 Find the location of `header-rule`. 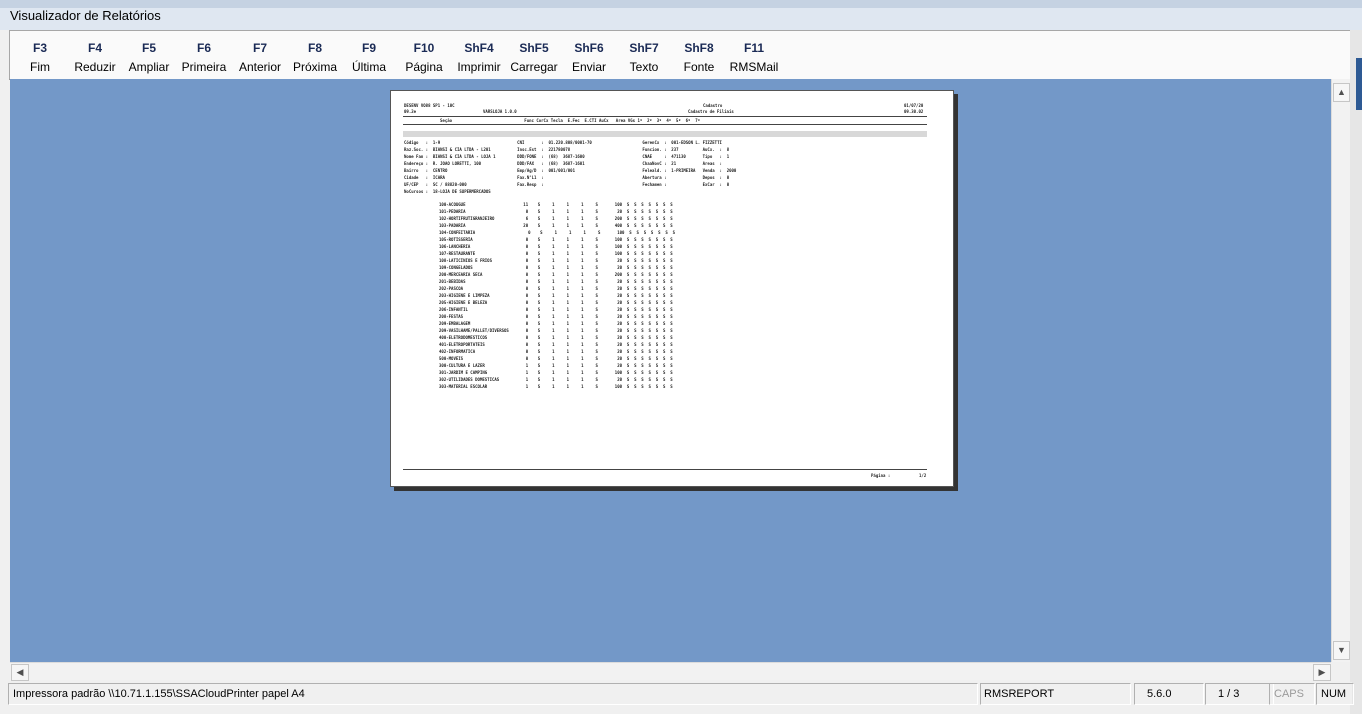

header-rule is located at coordinates (665, 116).